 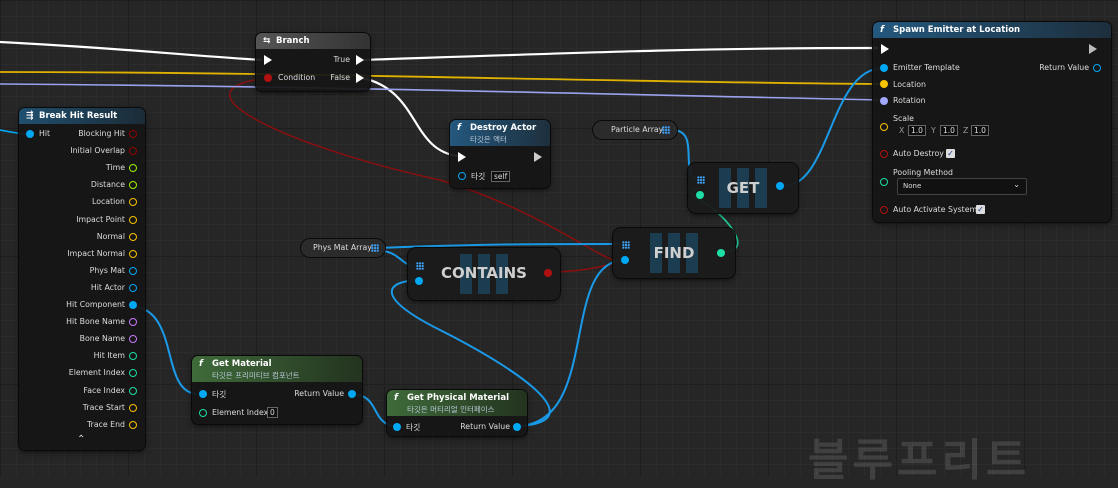 What do you see at coordinates (884, 101) in the screenshot?
I see `rotation-pin` at bounding box center [884, 101].